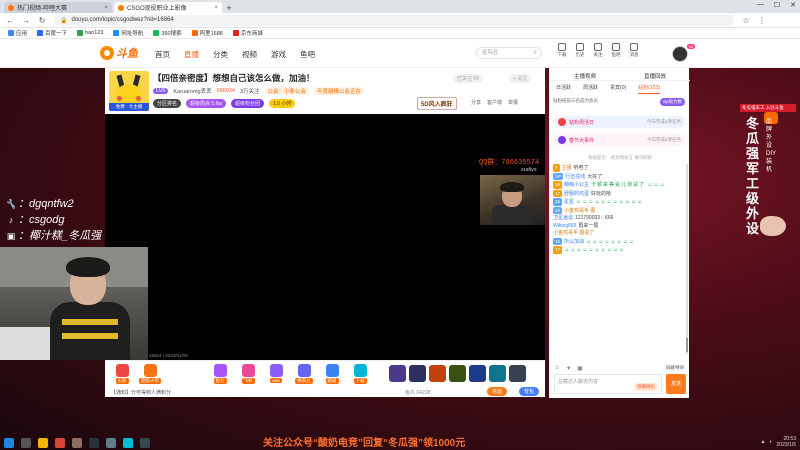 The image size is (800, 450). What do you see at coordinates (52, 33) in the screenshot?
I see `bookmark-baidu: 百度一下` at bounding box center [52, 33].